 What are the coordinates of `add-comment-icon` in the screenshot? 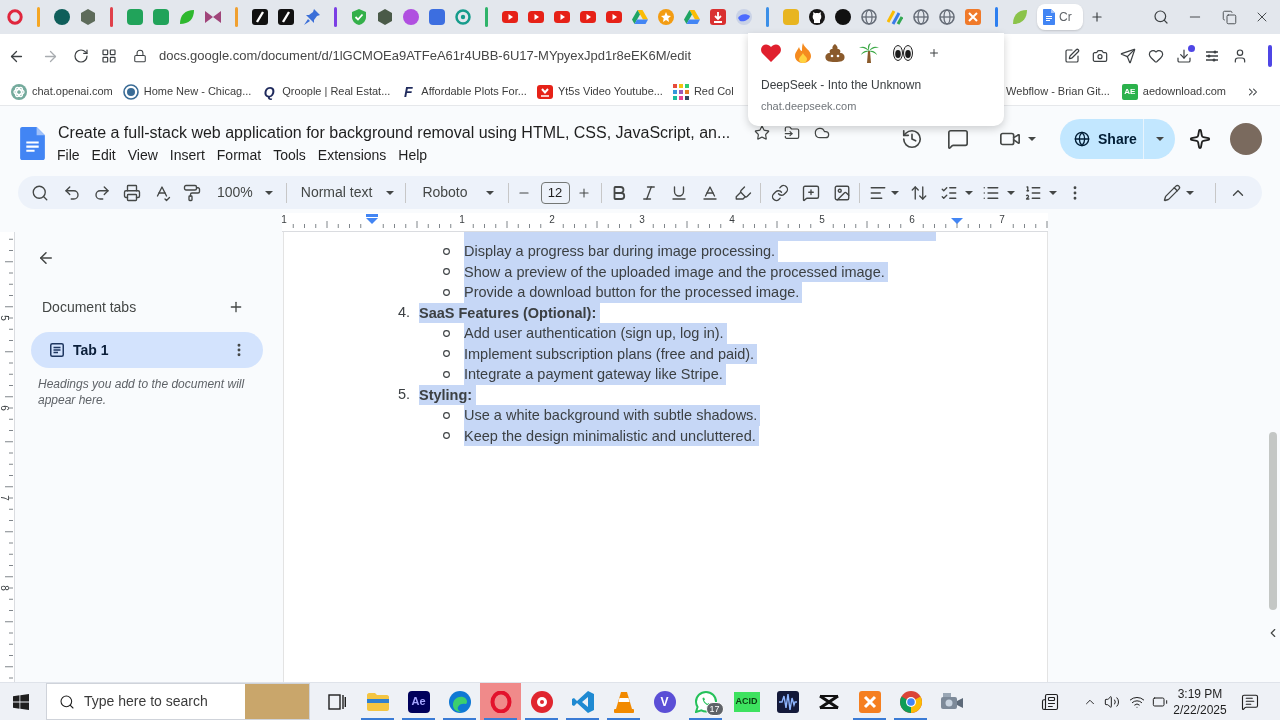 It's located at (810, 192).